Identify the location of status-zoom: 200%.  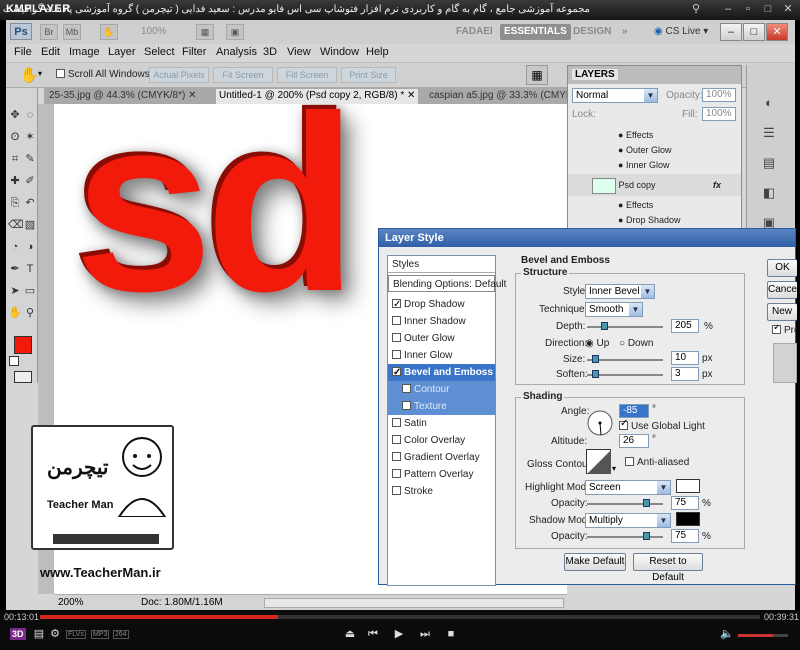
(71, 602).